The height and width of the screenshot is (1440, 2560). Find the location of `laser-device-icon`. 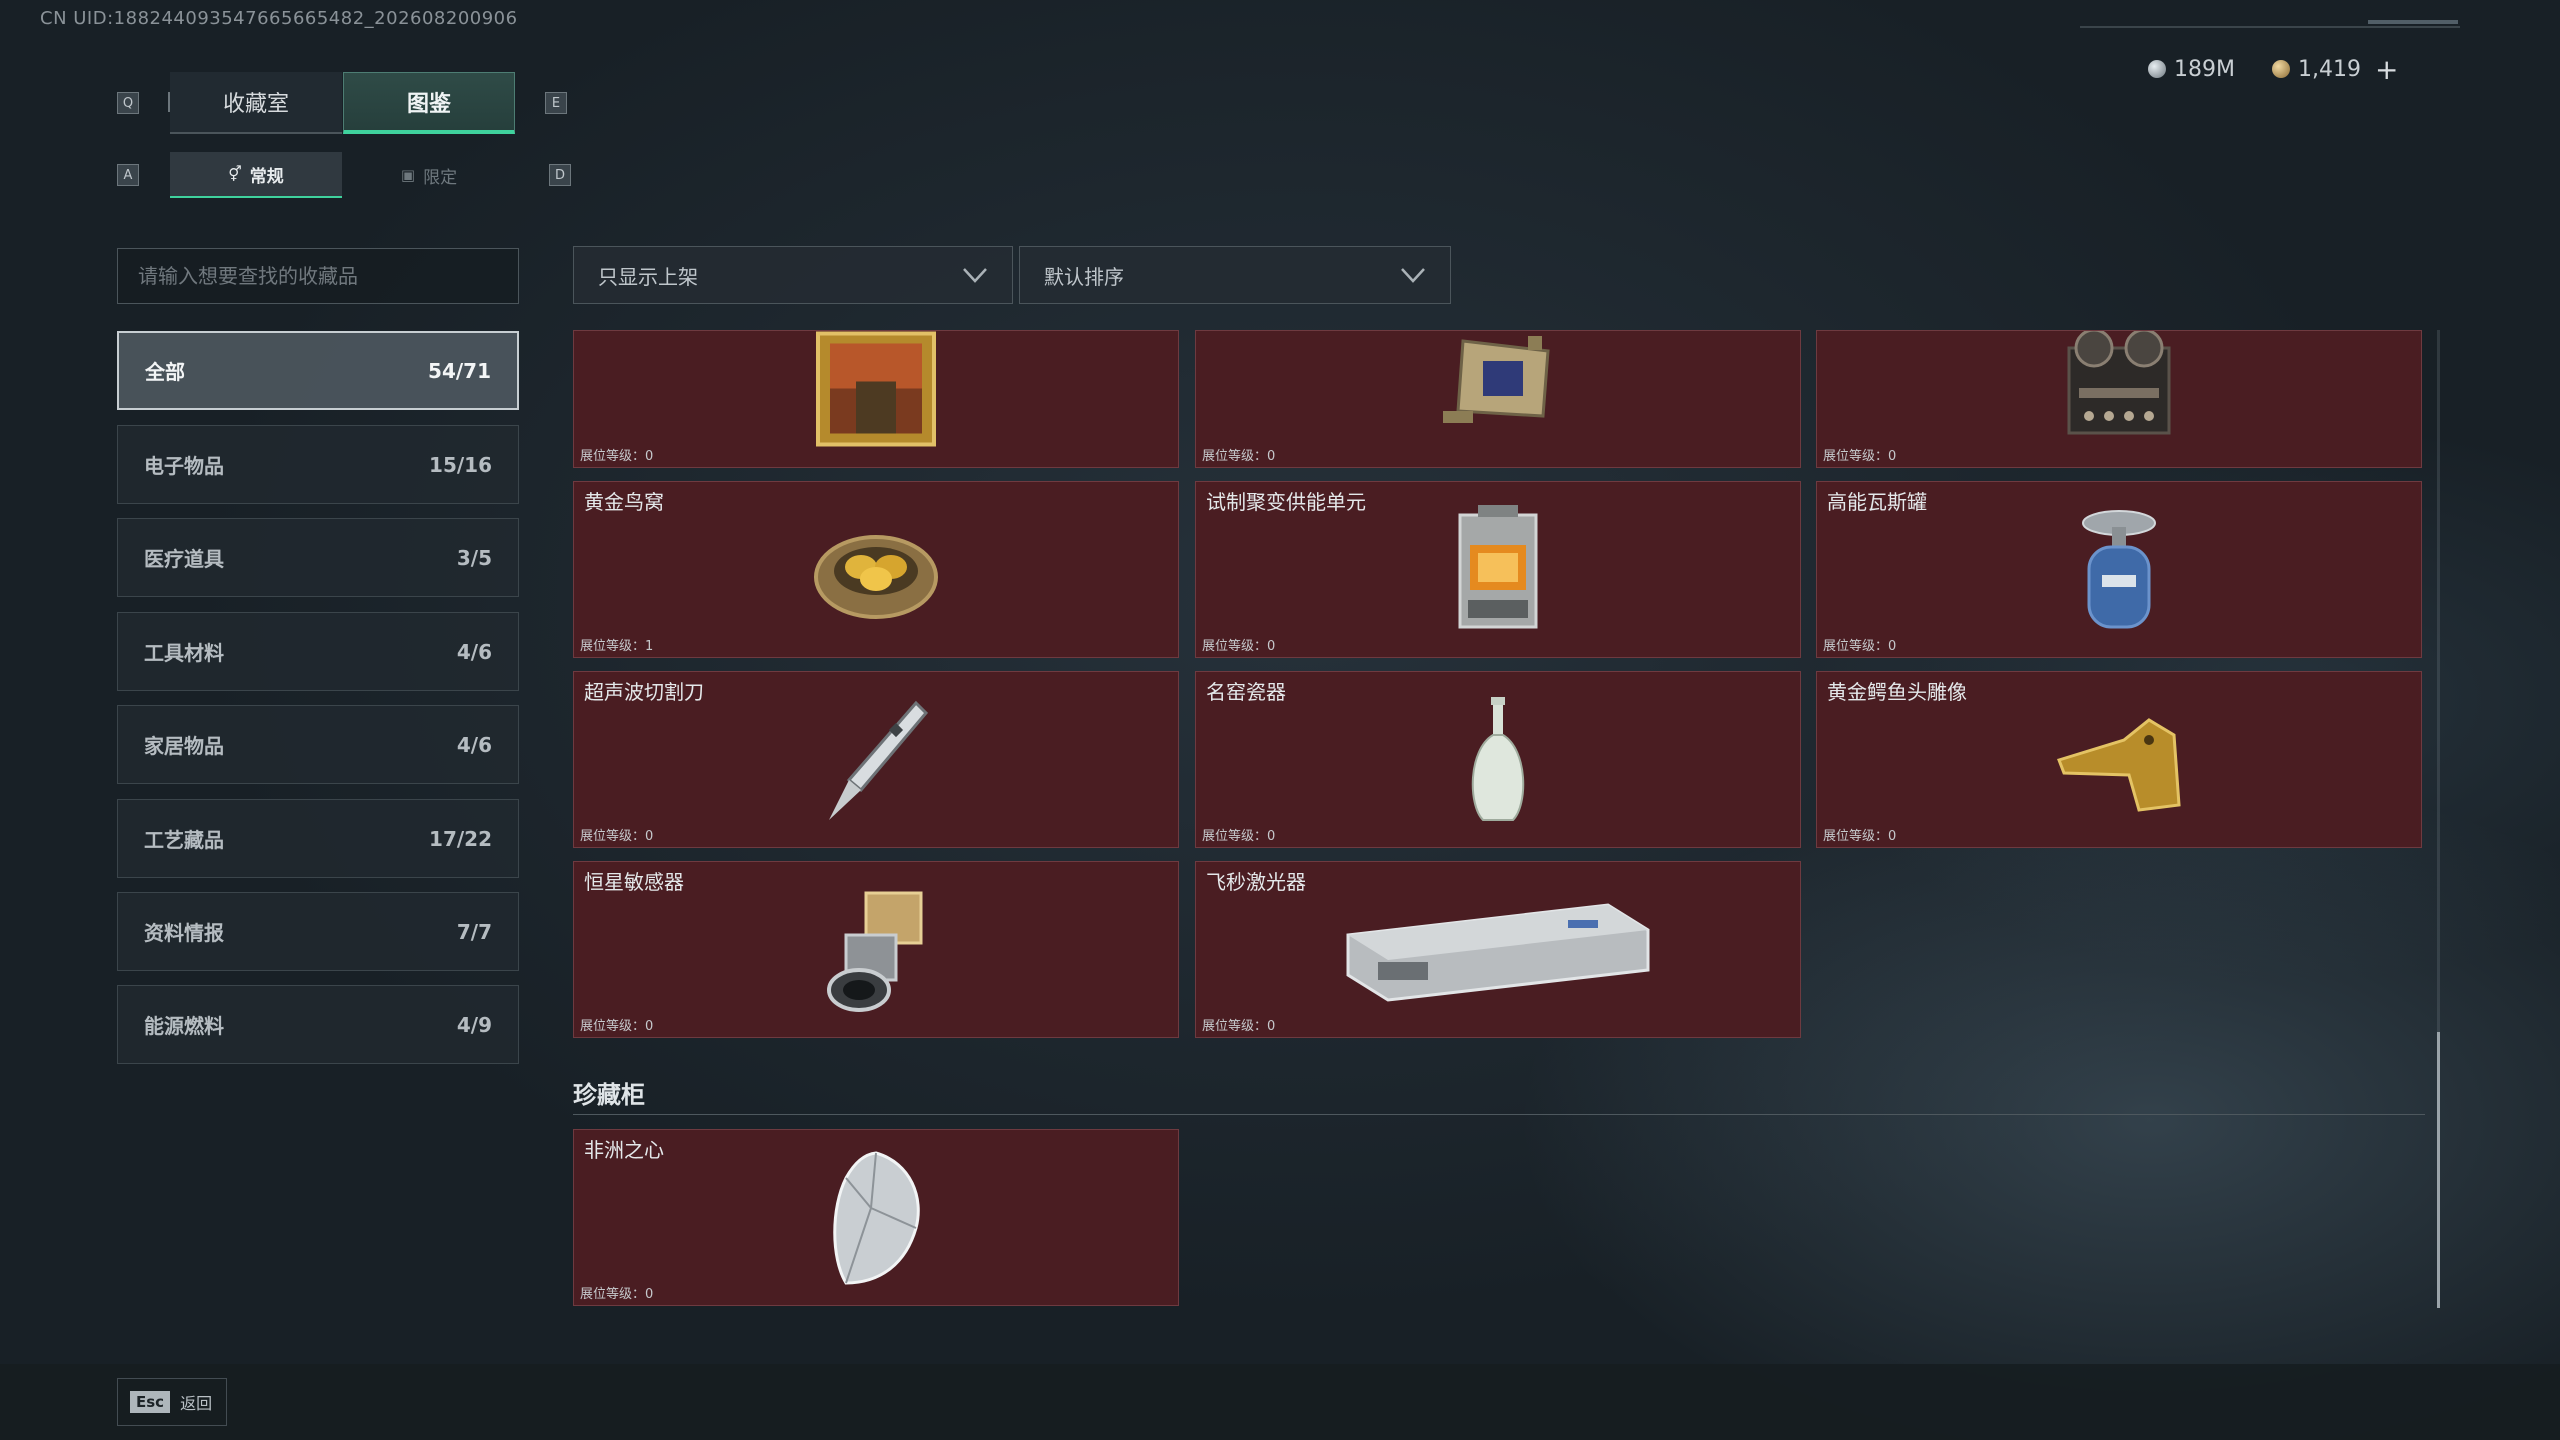

laser-device-icon is located at coordinates (1498, 952).